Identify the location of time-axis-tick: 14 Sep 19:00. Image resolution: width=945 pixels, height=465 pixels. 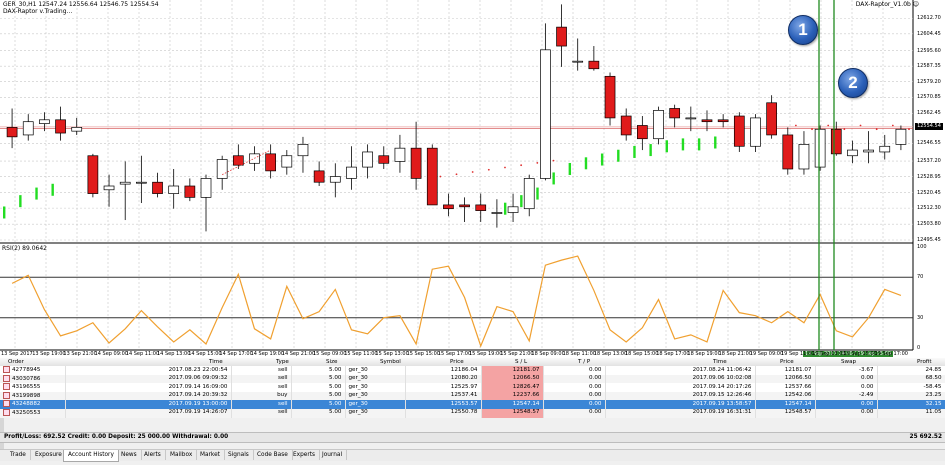
(267, 354).